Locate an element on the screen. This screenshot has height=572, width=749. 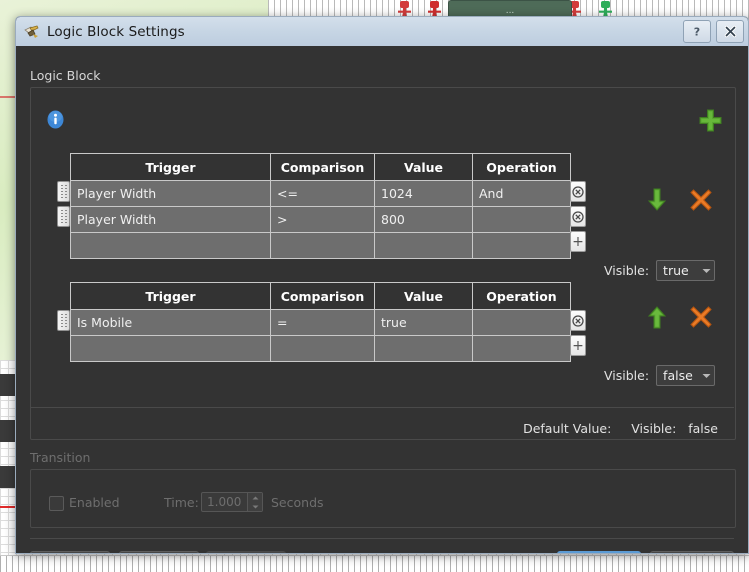
delete-button: Delete is located at coordinates (70, 552).